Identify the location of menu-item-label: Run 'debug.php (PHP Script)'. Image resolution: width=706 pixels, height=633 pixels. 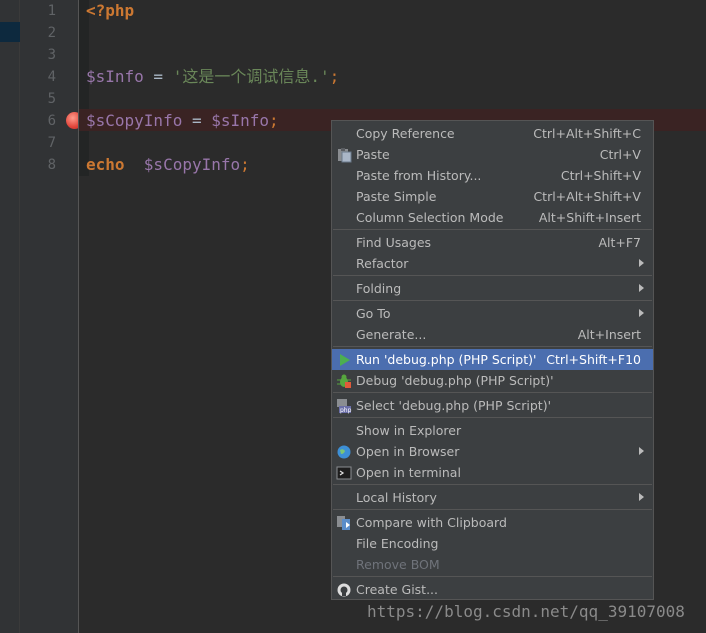
(446, 359).